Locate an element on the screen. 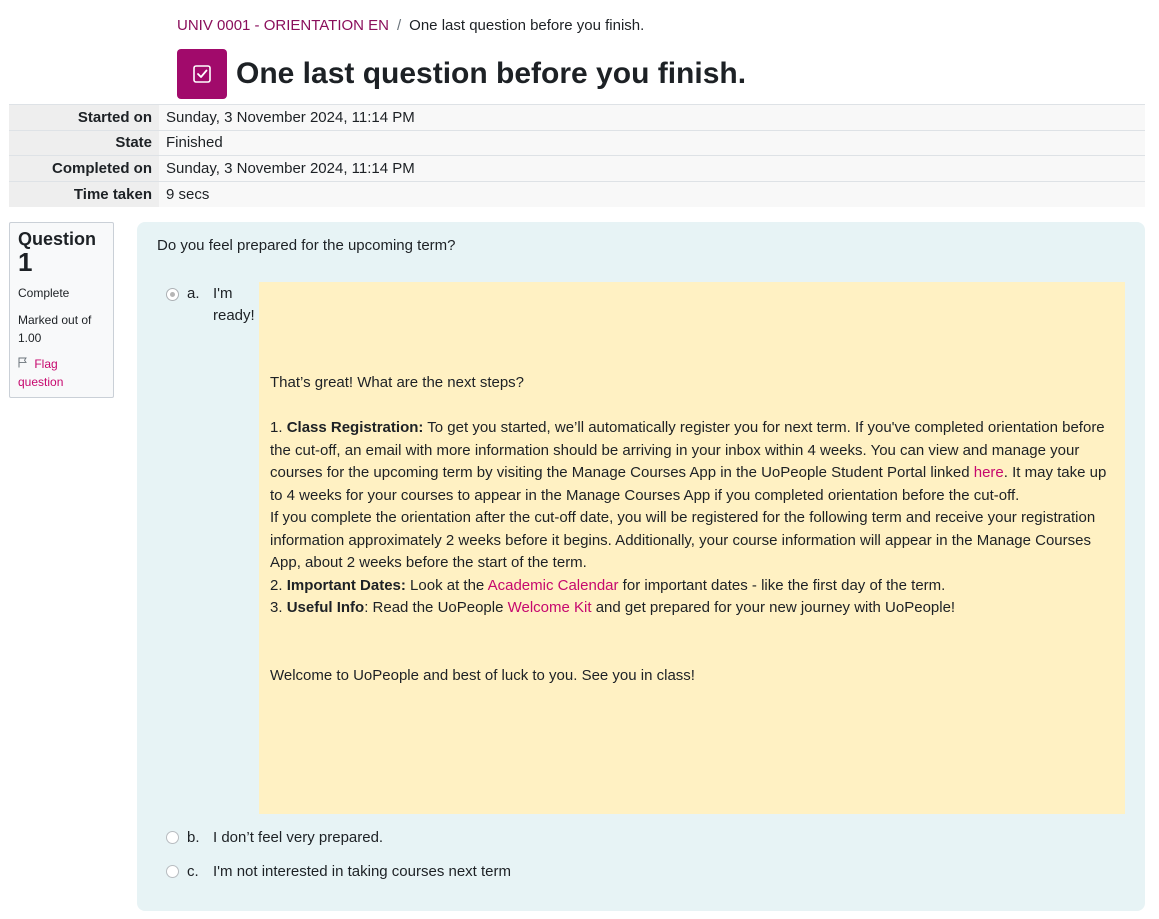 The width and height of the screenshot is (1159, 919). option-b-letter: b. is located at coordinates (193, 837).